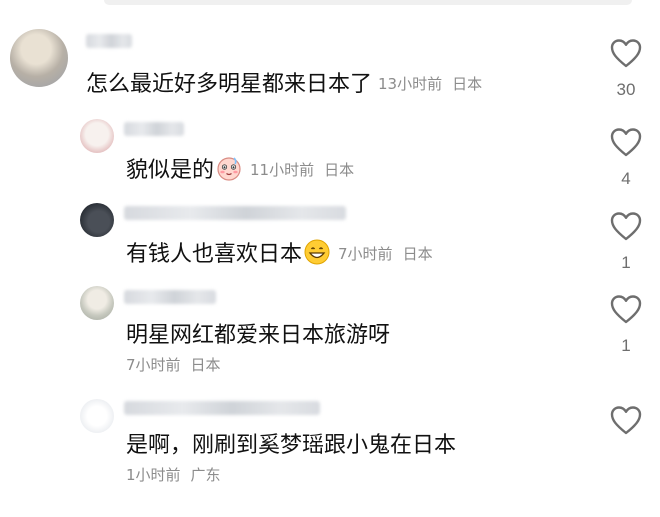  What do you see at coordinates (410, 84) in the screenshot?
I see `comment-time: 13小时前` at bounding box center [410, 84].